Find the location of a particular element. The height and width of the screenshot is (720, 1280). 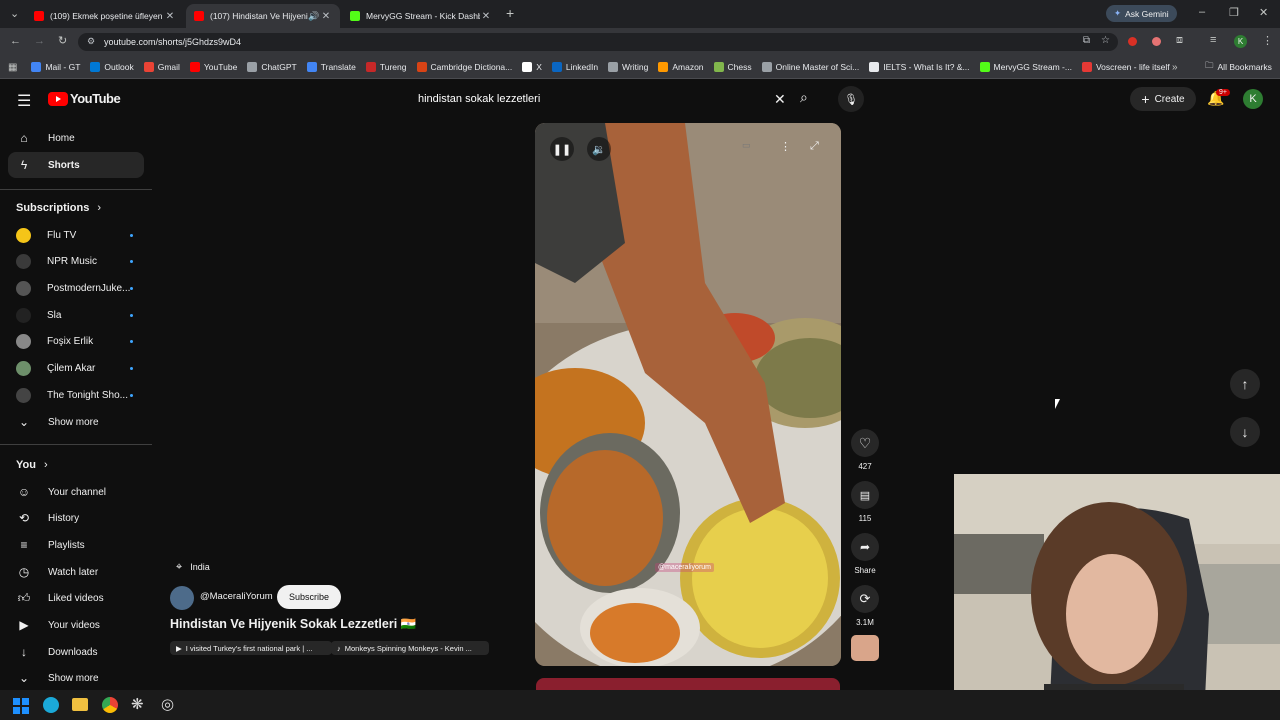

minimize-icon: – is located at coordinates (1202, 12).